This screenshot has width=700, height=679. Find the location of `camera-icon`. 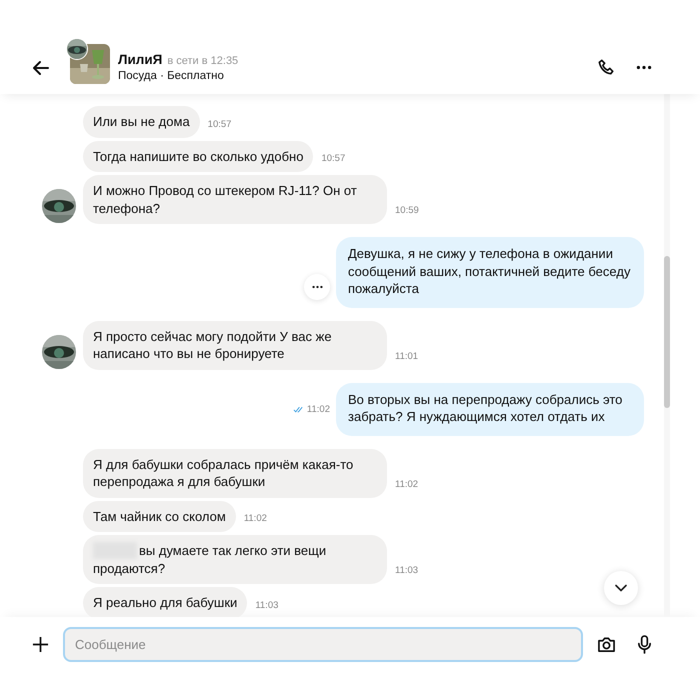

camera-icon is located at coordinates (606, 644).